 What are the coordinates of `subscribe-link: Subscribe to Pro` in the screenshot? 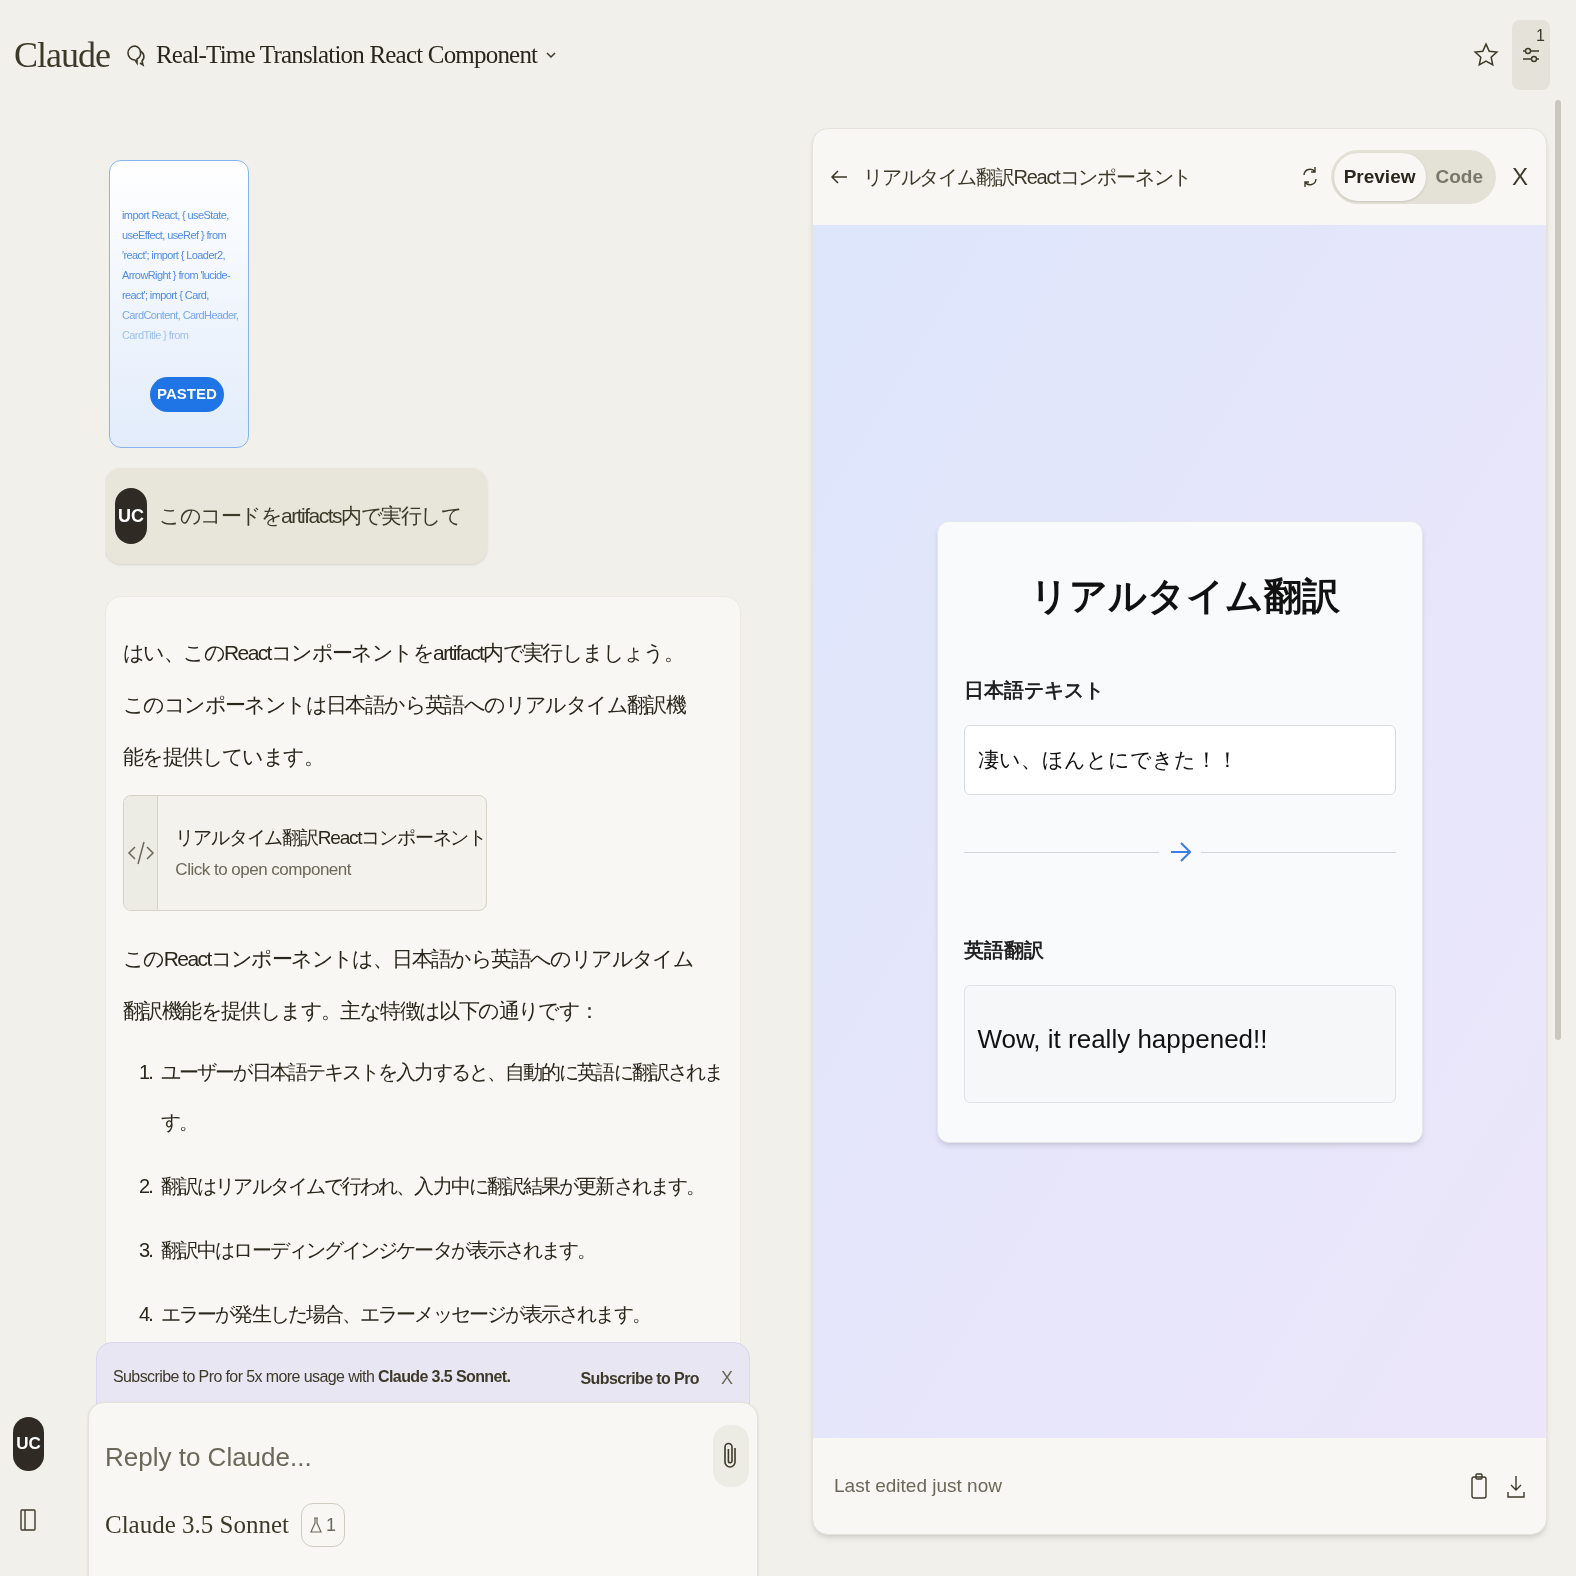 It's located at (639, 1378).